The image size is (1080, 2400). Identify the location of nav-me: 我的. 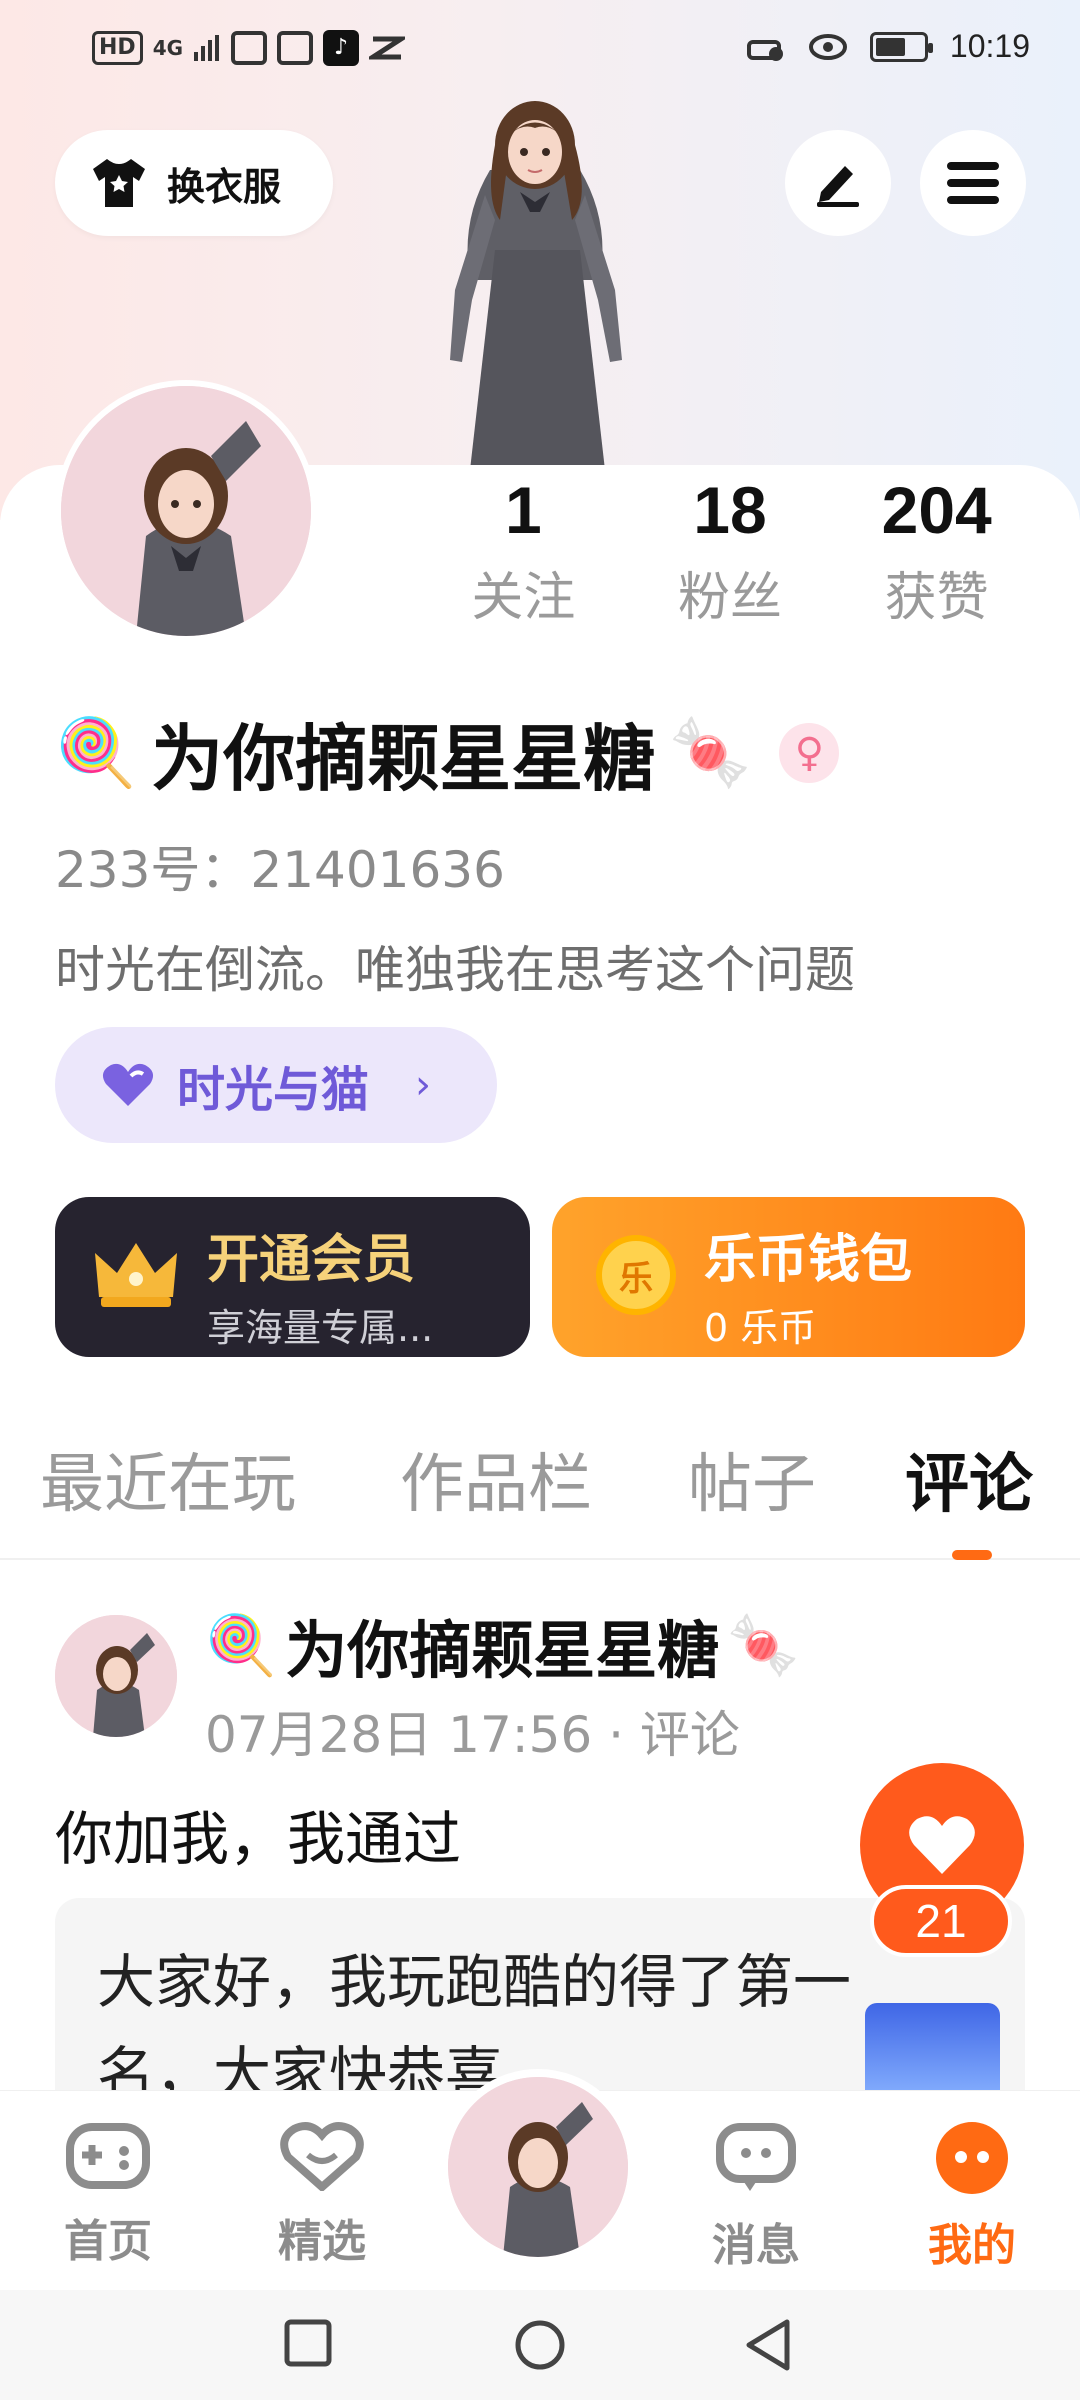
(972, 2197).